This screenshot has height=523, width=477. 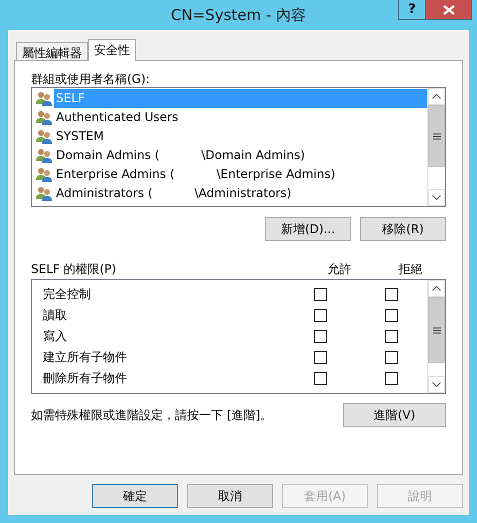 I want to click on column-header: 拒絕, so click(x=411, y=269).